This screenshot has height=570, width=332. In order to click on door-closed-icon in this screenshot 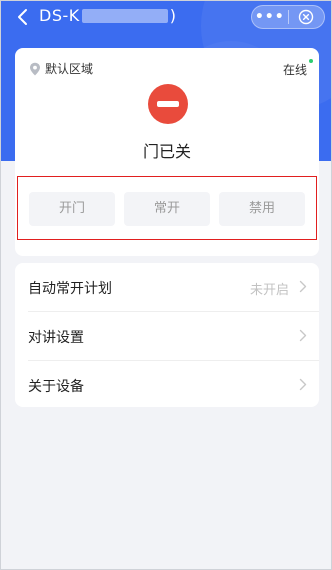, I will do `click(168, 104)`.